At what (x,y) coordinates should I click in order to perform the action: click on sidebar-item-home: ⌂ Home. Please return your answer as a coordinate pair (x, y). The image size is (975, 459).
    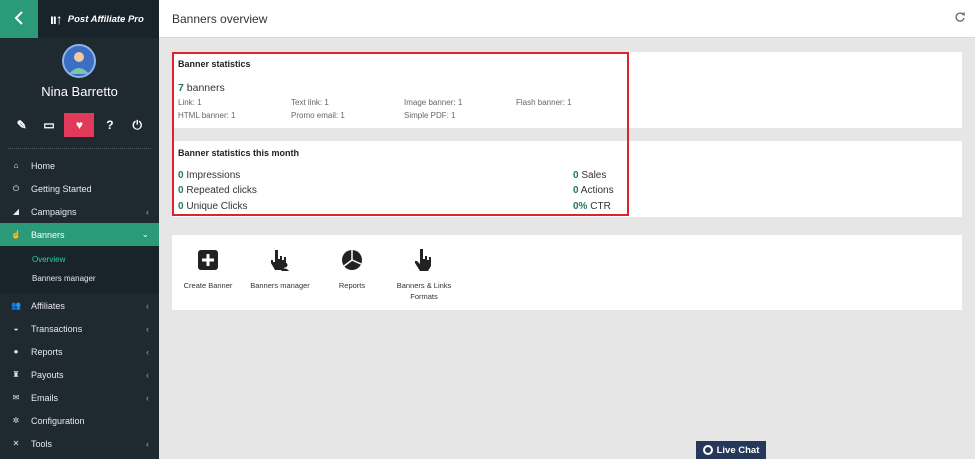
    Looking at the image, I should click on (79, 165).